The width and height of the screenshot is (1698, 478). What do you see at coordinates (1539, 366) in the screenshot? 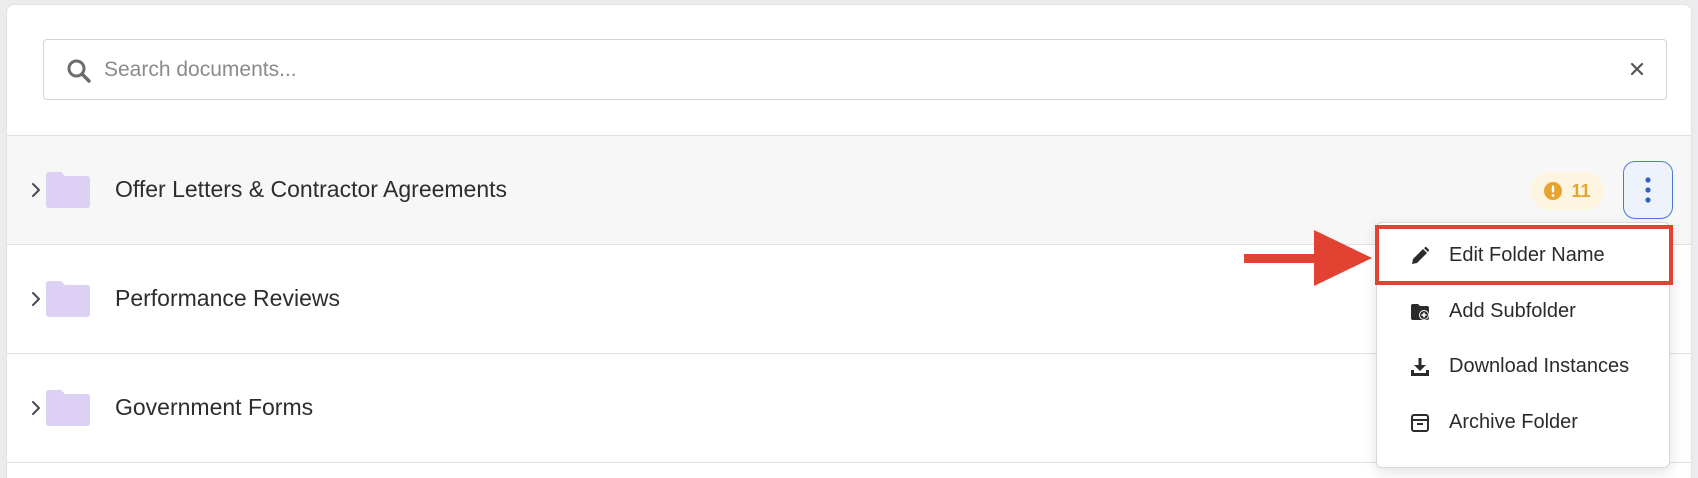
I see `menu-item-label: Download Instances` at bounding box center [1539, 366].